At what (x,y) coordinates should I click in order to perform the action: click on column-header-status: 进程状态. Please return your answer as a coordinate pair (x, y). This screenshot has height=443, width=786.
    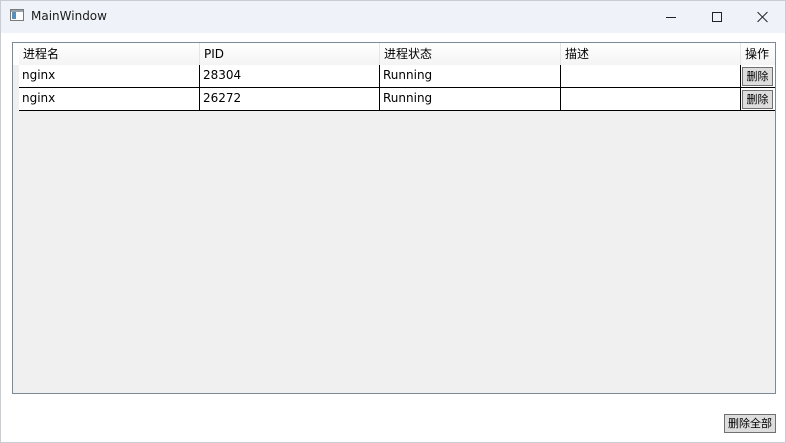
    Looking at the image, I should click on (470, 54).